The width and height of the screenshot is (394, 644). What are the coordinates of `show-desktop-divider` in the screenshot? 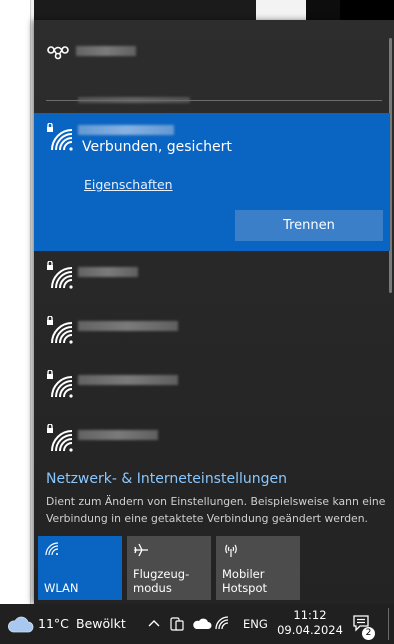 It's located at (388, 624).